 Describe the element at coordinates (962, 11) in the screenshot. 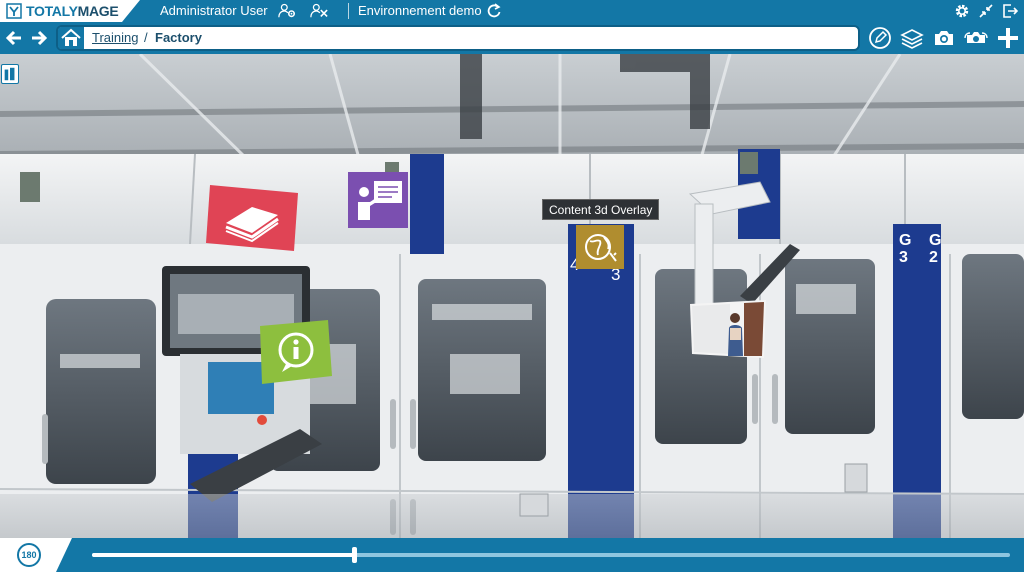

I see `gear-icon` at that location.